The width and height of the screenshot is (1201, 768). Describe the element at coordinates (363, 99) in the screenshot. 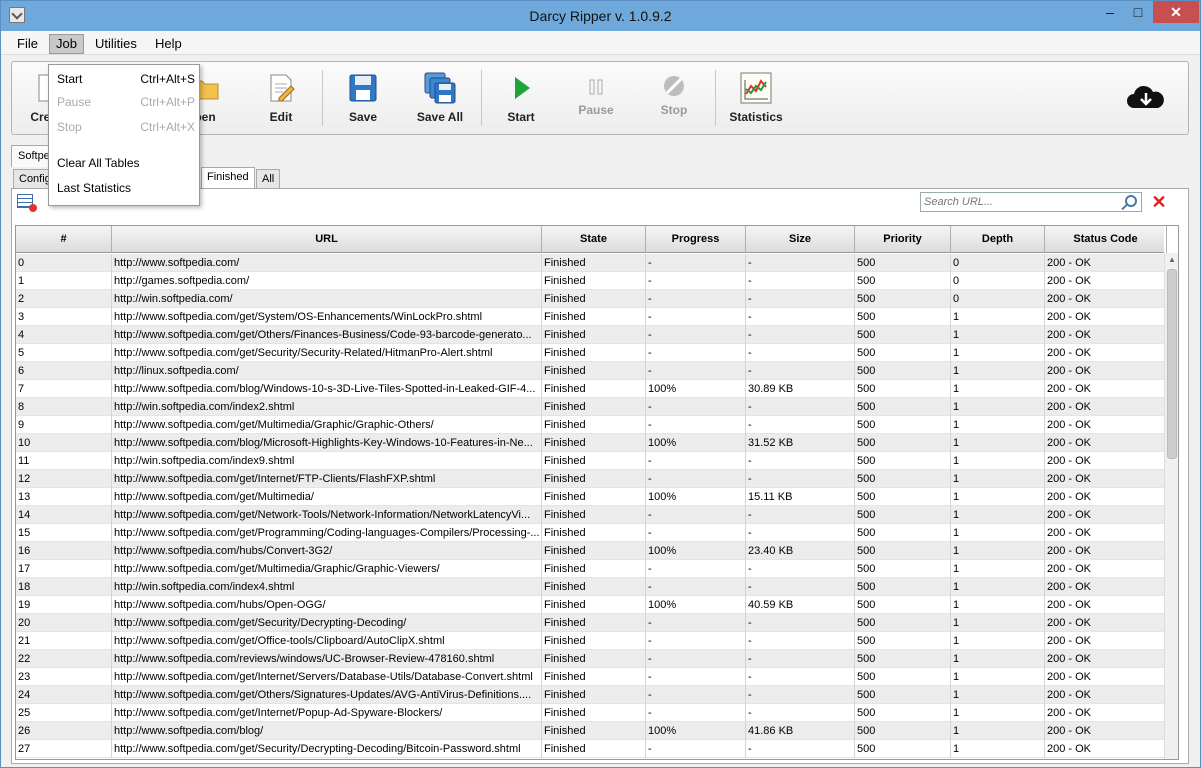

I see `save-button: Save` at that location.